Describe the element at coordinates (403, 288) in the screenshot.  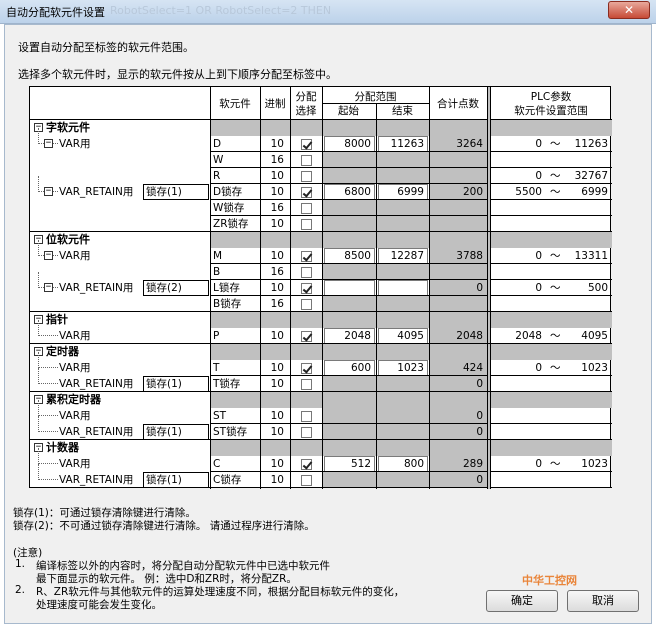
I see `range-end-input` at that location.